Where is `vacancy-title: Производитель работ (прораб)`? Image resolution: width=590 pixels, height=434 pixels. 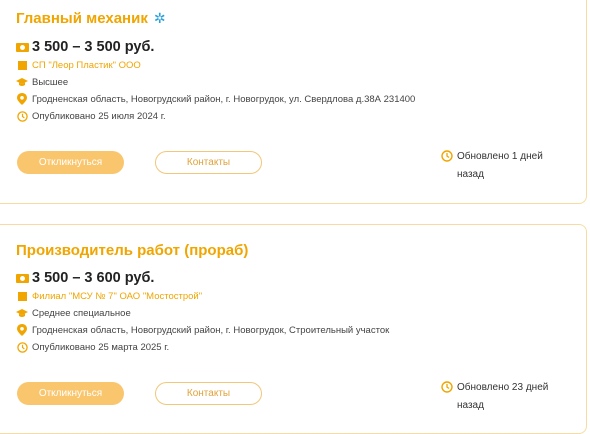
vacancy-title: Производитель работ (прораб) is located at coordinates (132, 250).